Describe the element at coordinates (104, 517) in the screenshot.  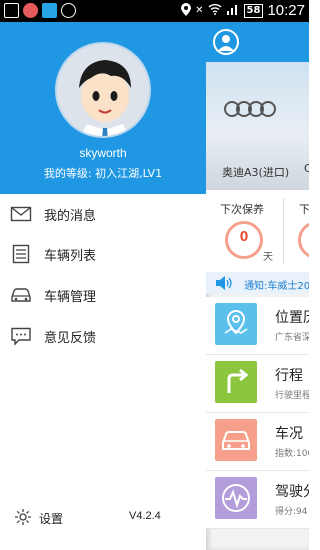
I see `settings-button: 设置` at that location.